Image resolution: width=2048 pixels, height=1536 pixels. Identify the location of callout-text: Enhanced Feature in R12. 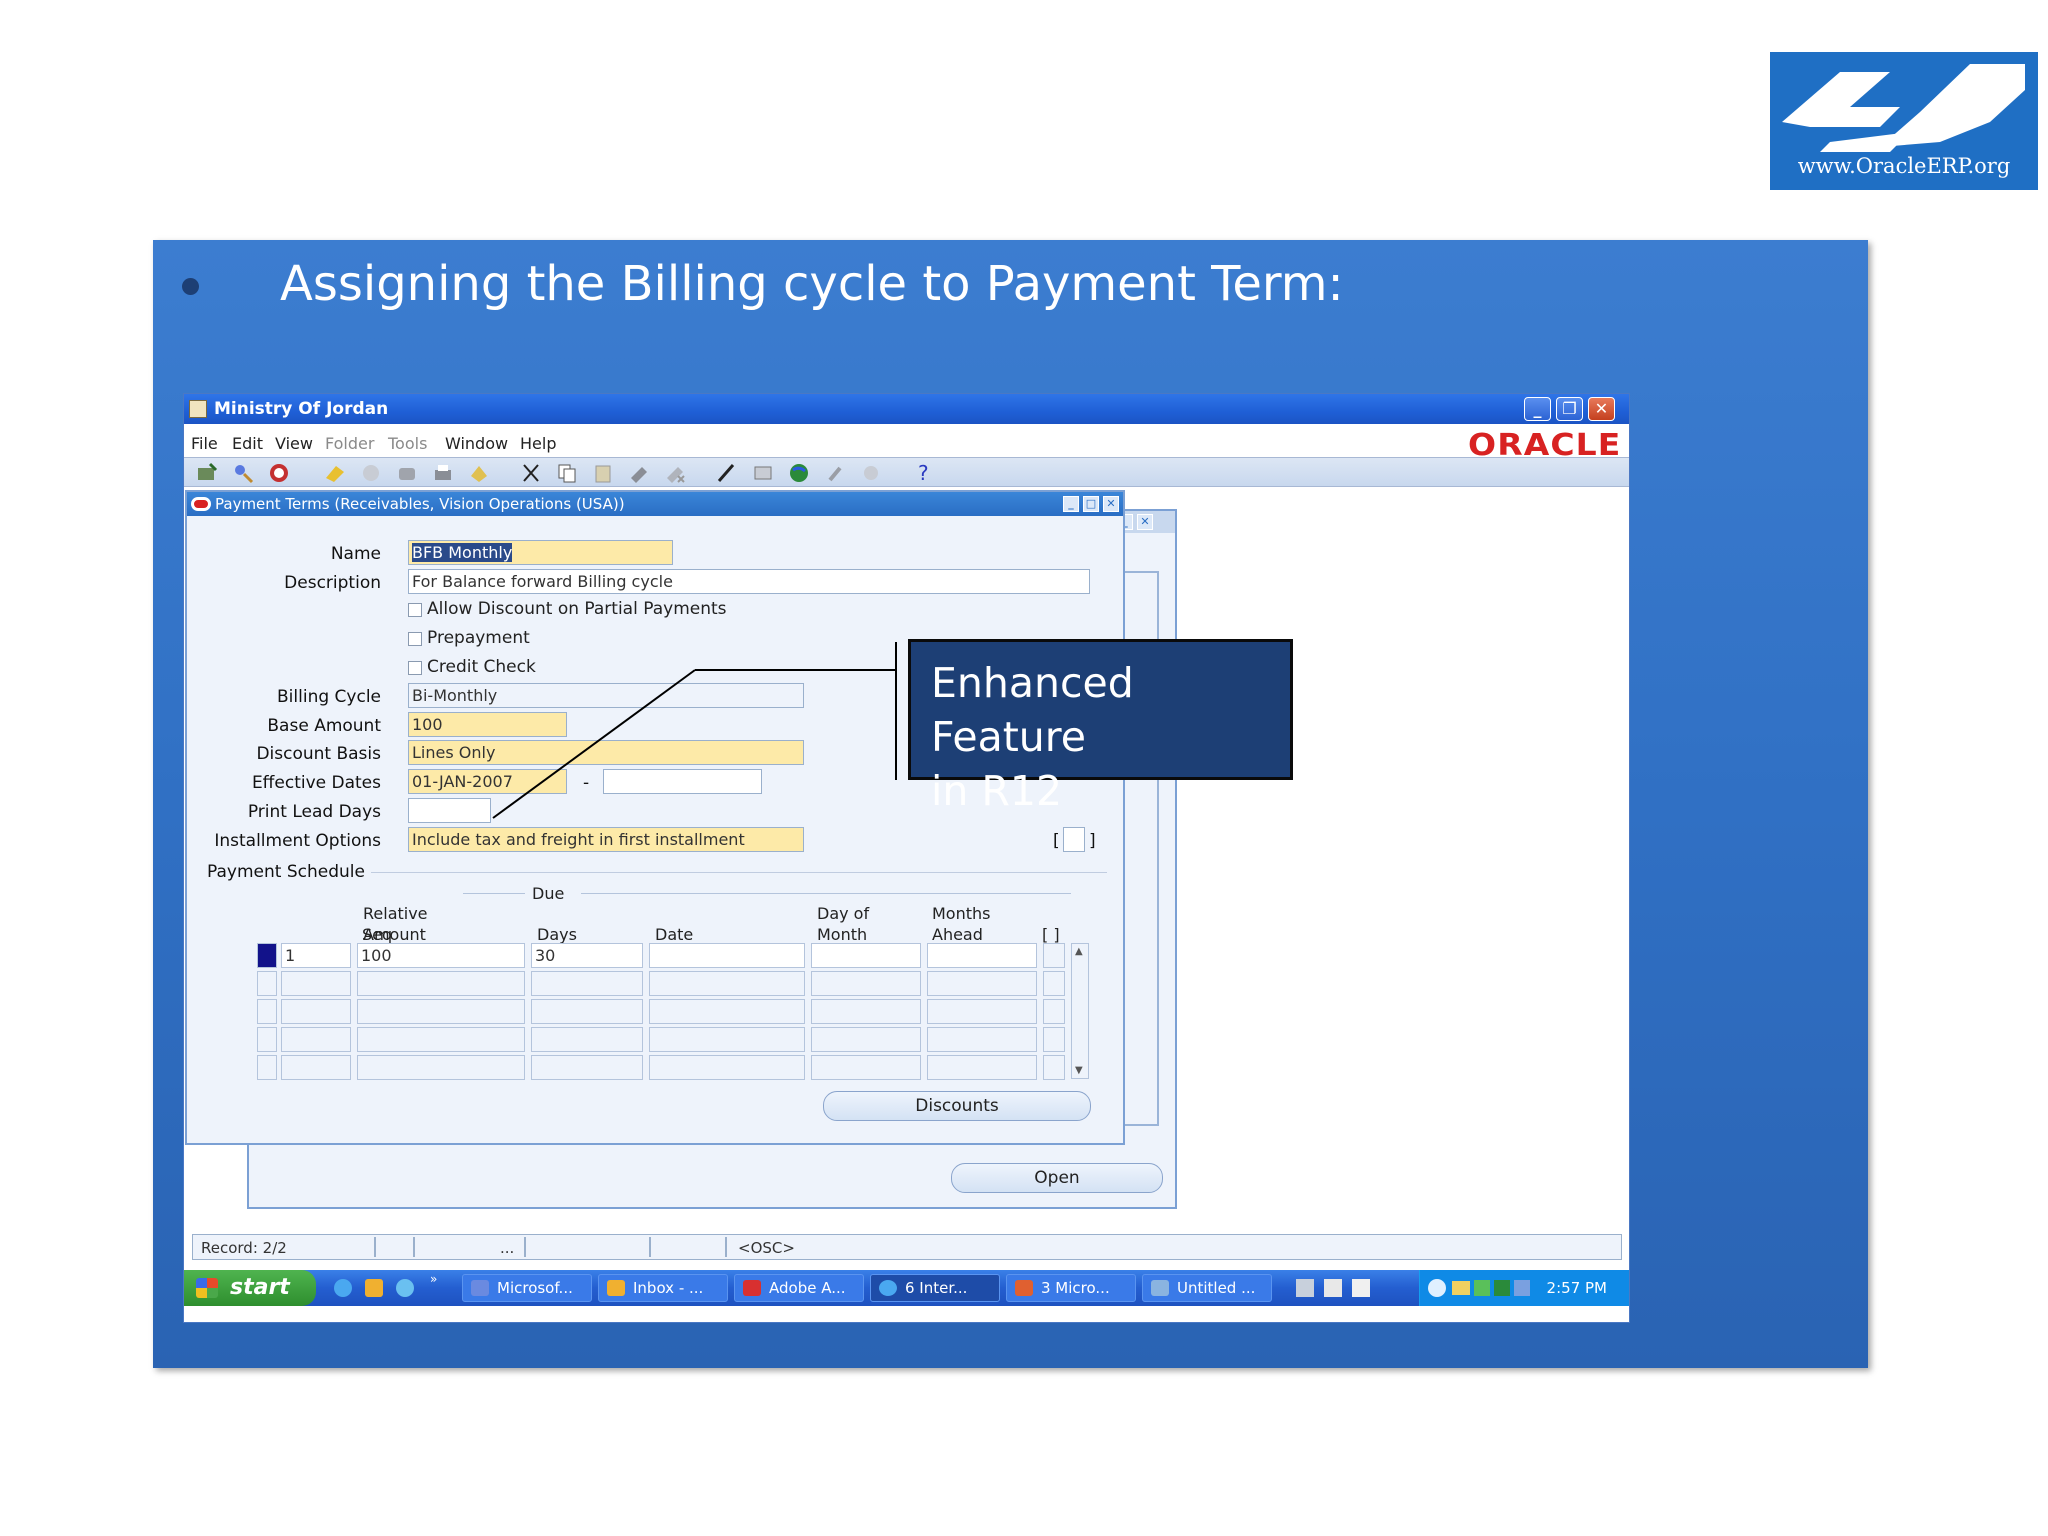
(1110, 737).